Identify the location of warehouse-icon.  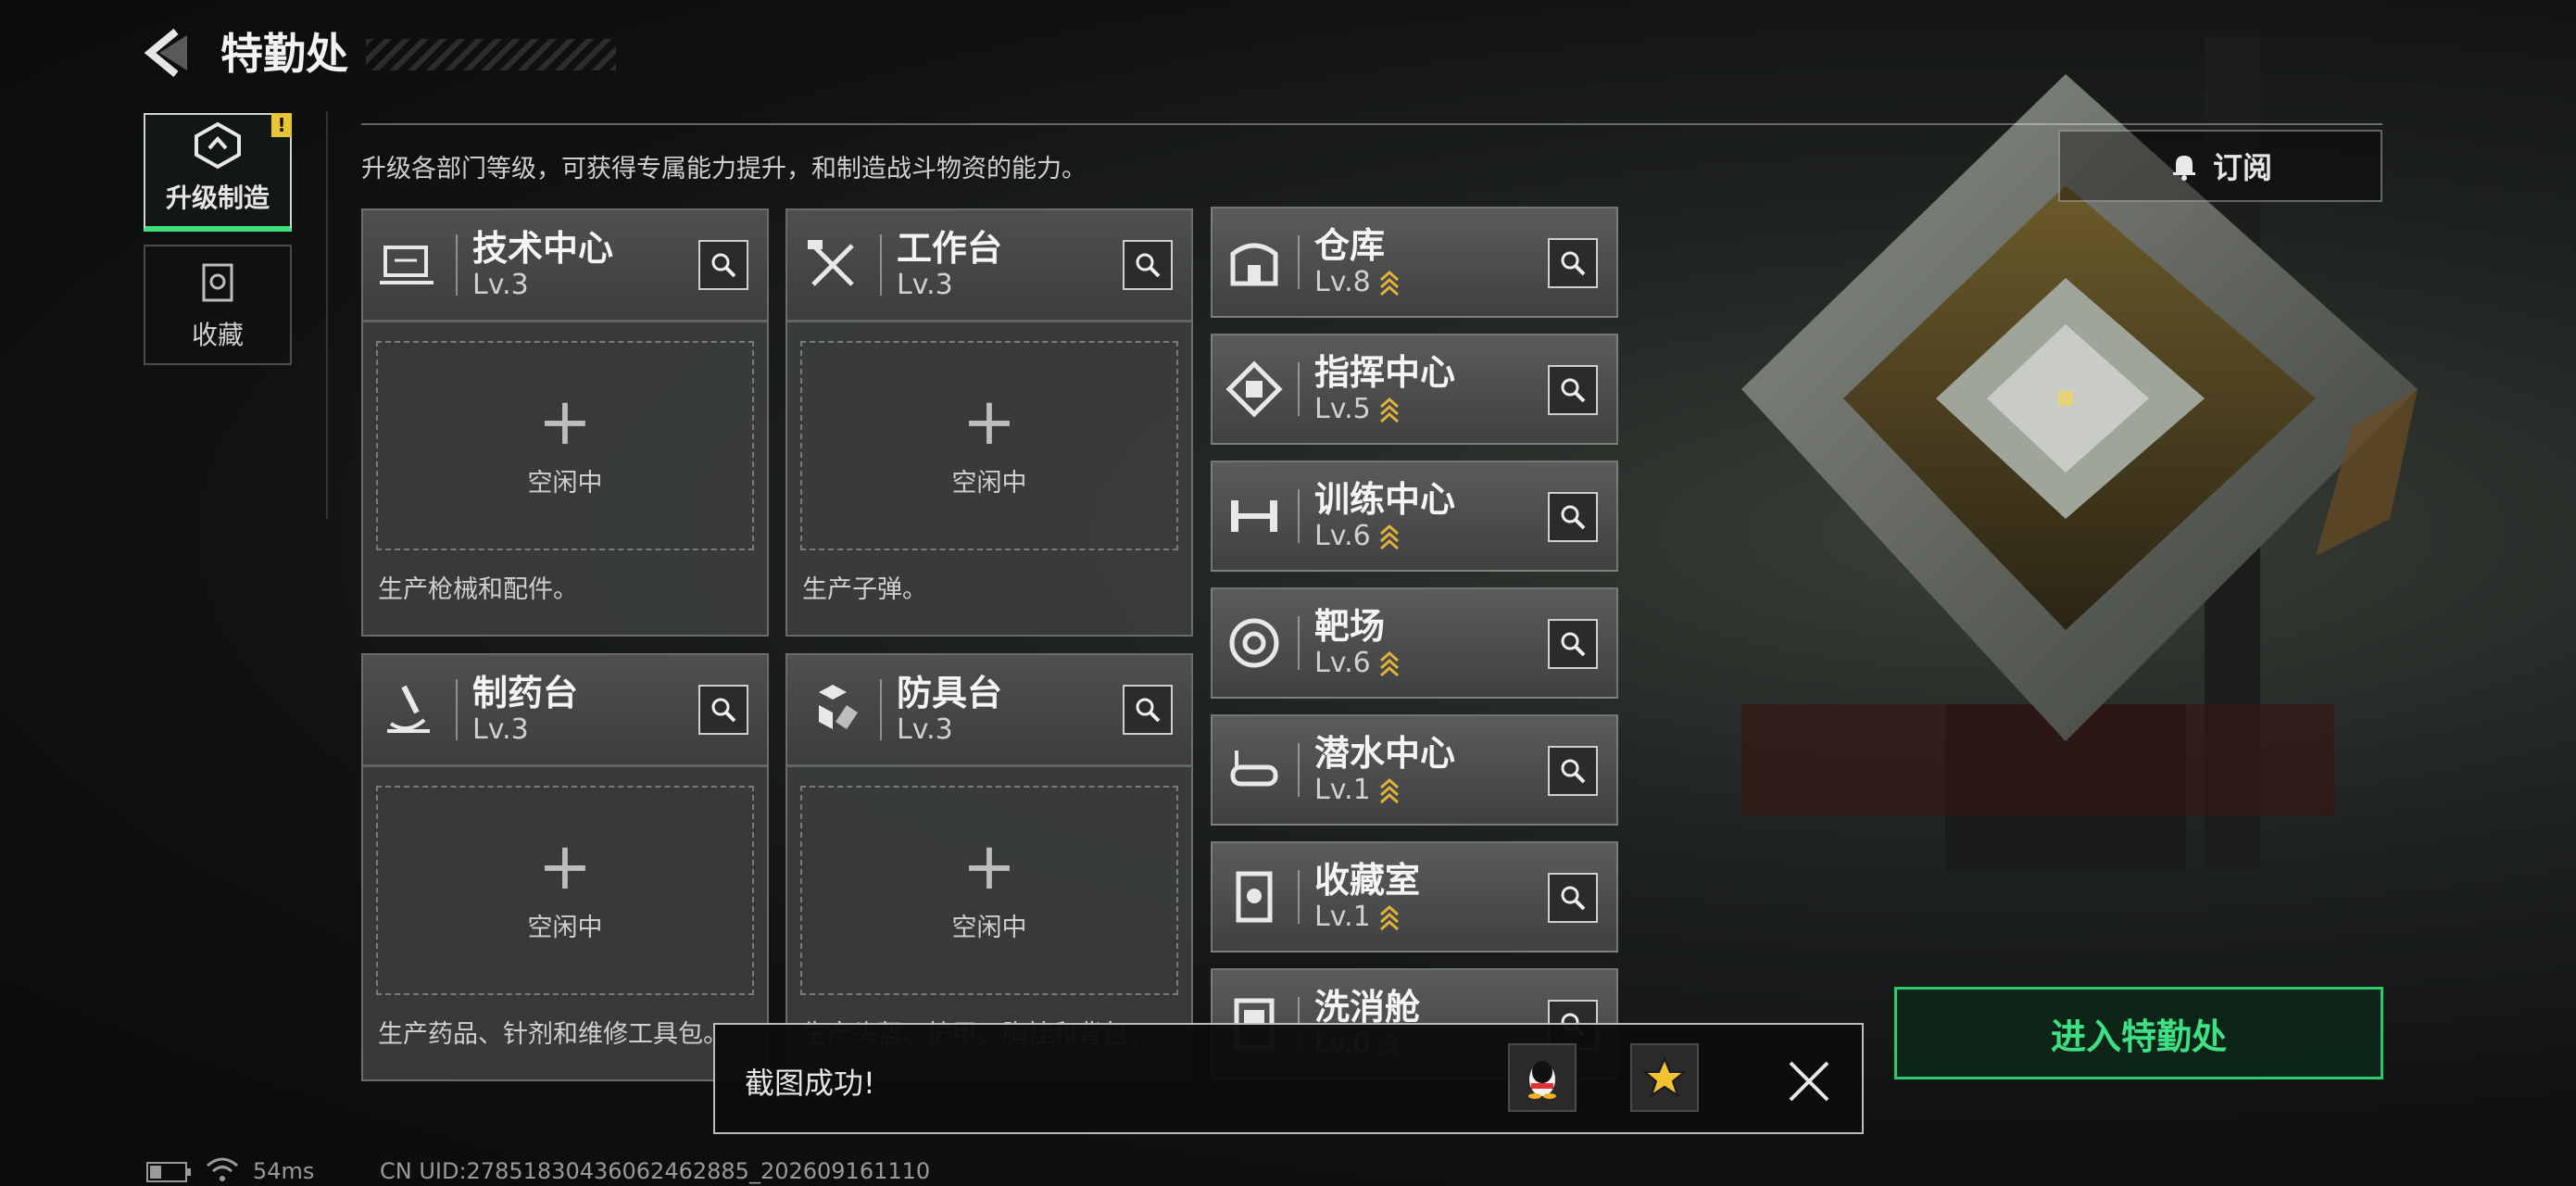
(1254, 264).